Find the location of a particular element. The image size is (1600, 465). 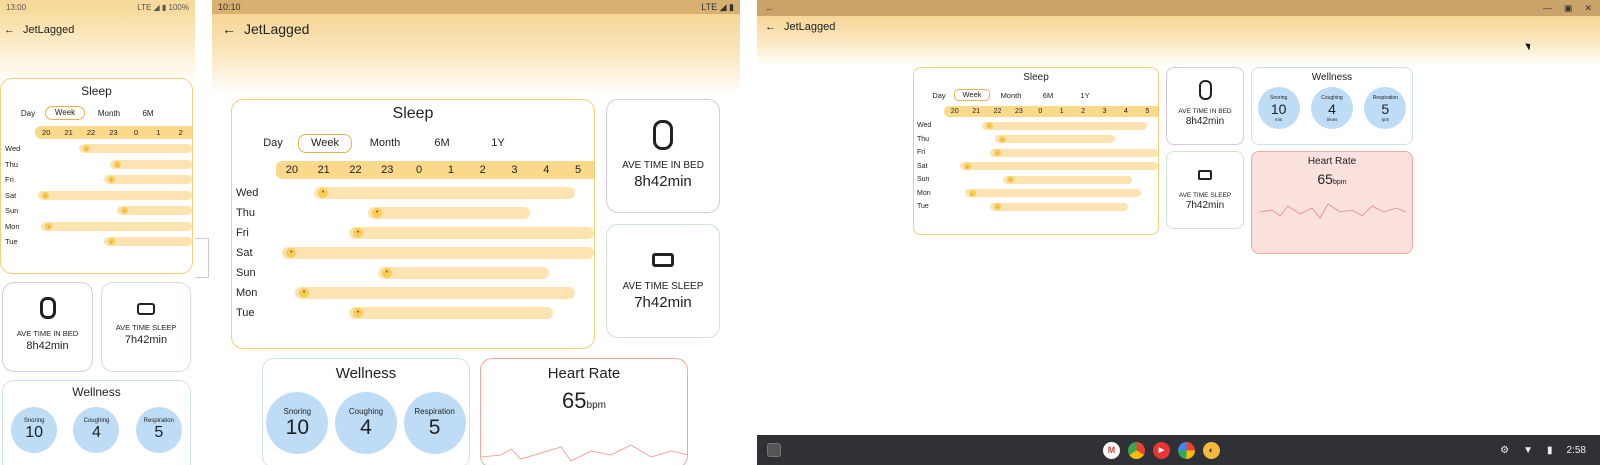

day-label: Wed is located at coordinates (247, 193).